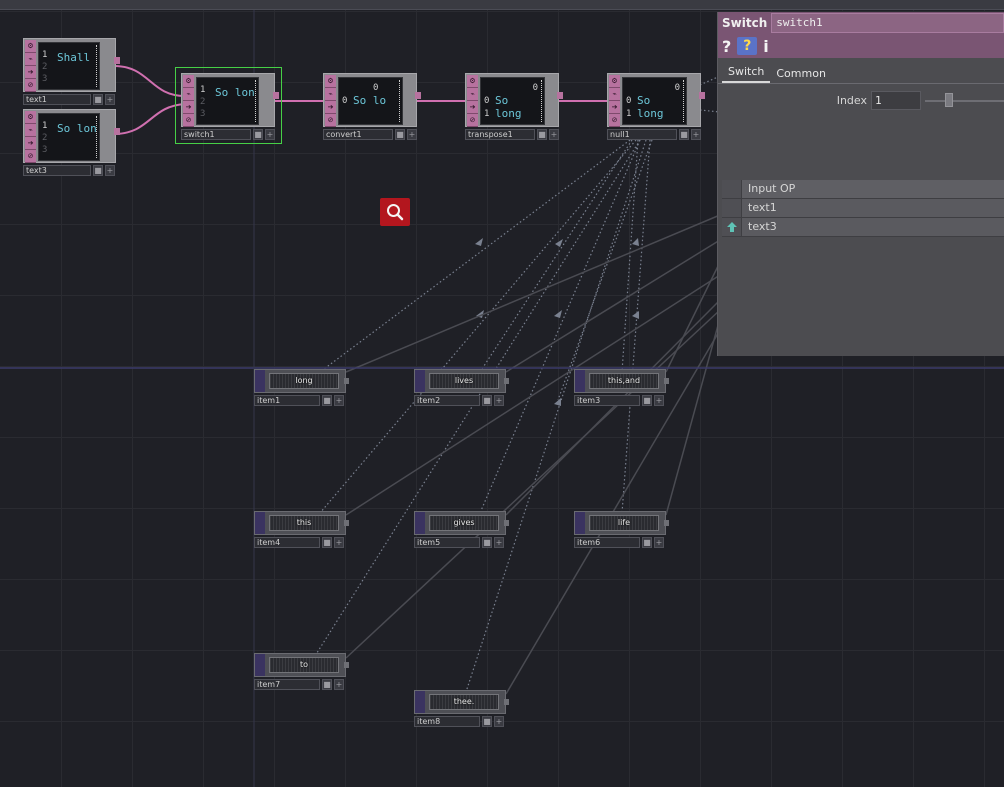  Describe the element at coordinates (464, 523) in the screenshot. I see `text-field: gives` at that location.